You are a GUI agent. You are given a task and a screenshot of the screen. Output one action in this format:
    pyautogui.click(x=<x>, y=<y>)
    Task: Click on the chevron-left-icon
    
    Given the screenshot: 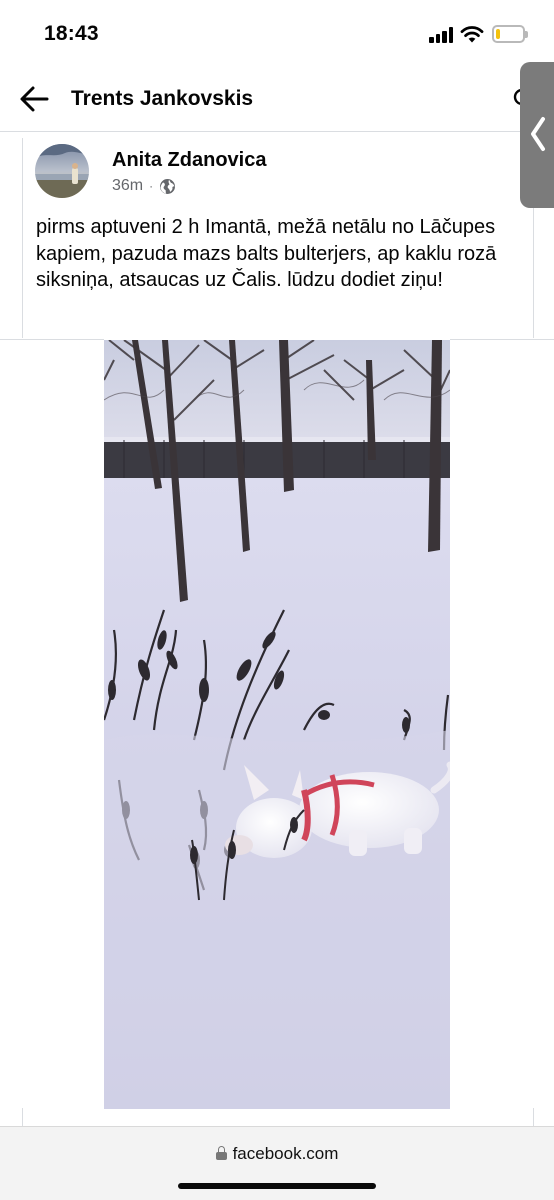 What is the action you would take?
    pyautogui.click(x=538, y=134)
    